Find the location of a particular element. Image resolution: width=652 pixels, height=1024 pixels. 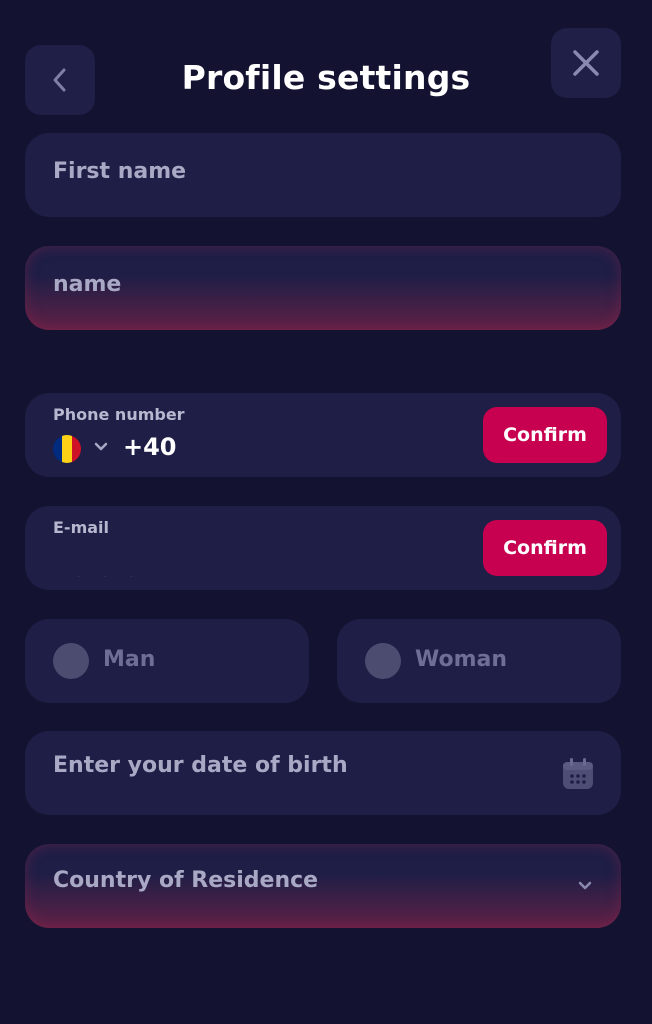

phone-number-label: Phone number is located at coordinates (119, 414).